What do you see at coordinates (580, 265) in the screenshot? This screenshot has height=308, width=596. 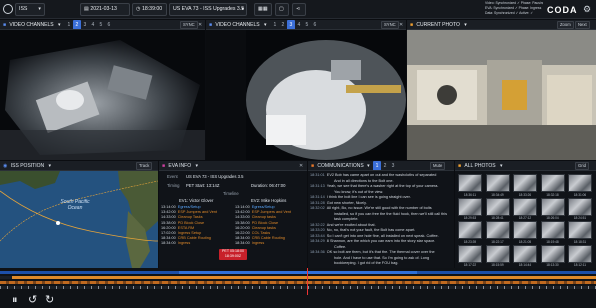 I see `photo-thumbnail-caption: 18:12:11` at bounding box center [580, 265].